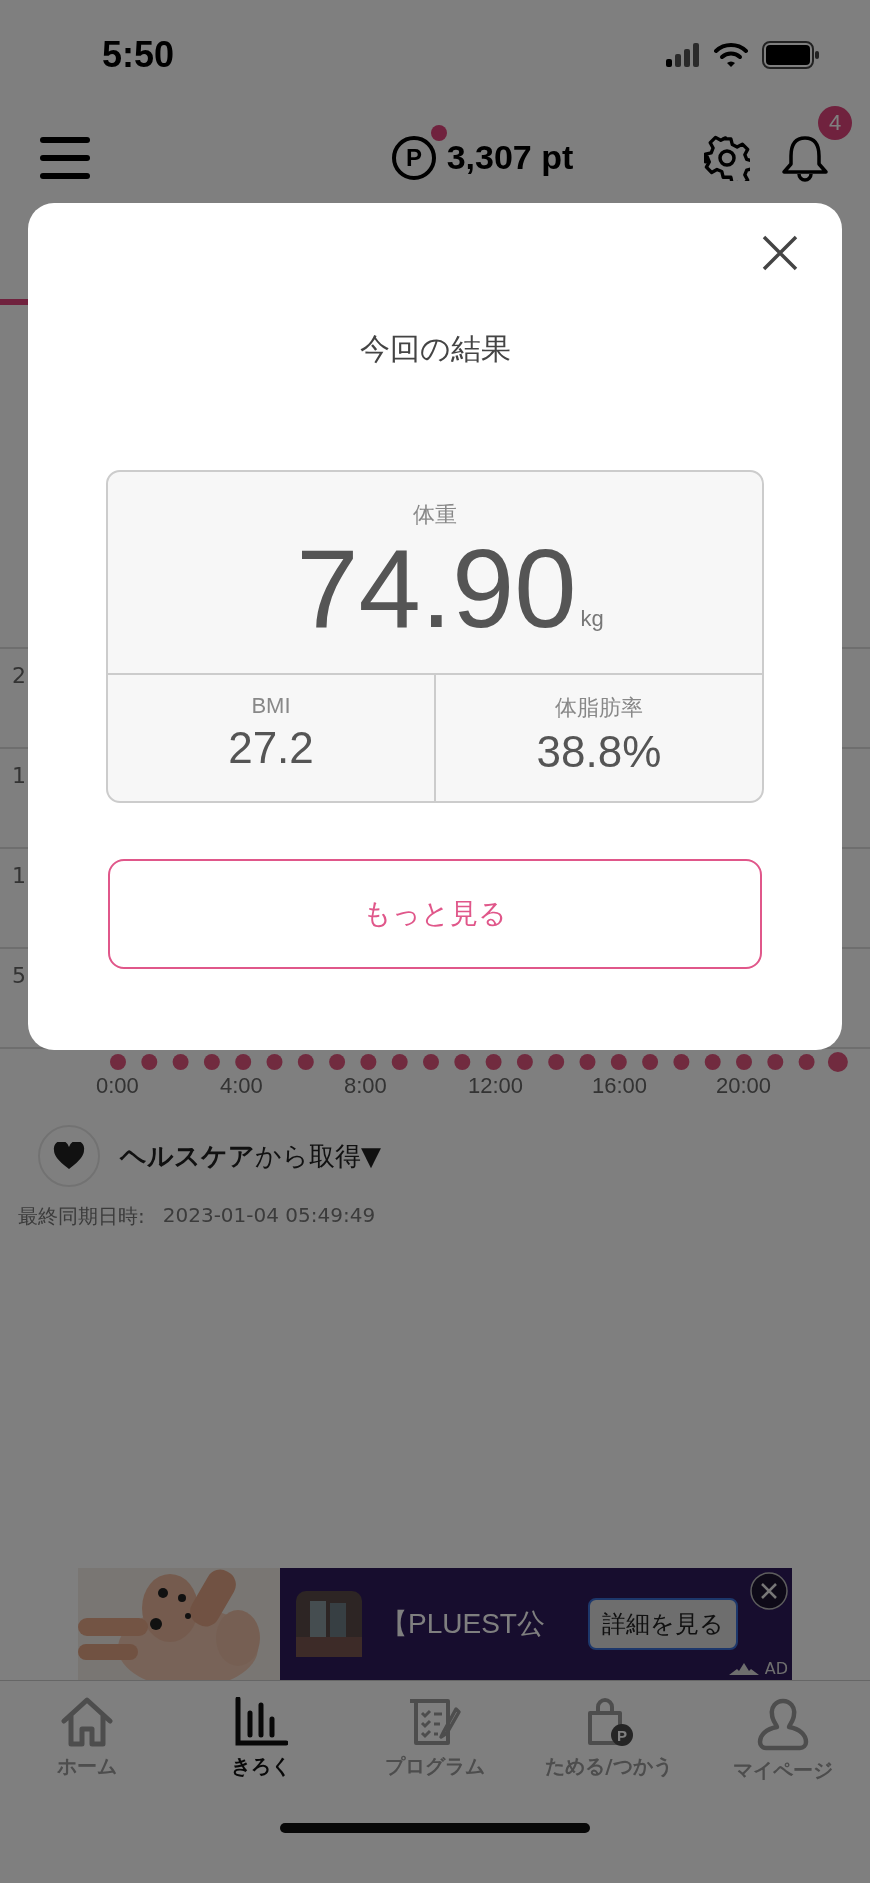 This screenshot has width=870, height=1883. Describe the element at coordinates (366, 1086) in the screenshot. I see `axis-label: 8:00` at that location.